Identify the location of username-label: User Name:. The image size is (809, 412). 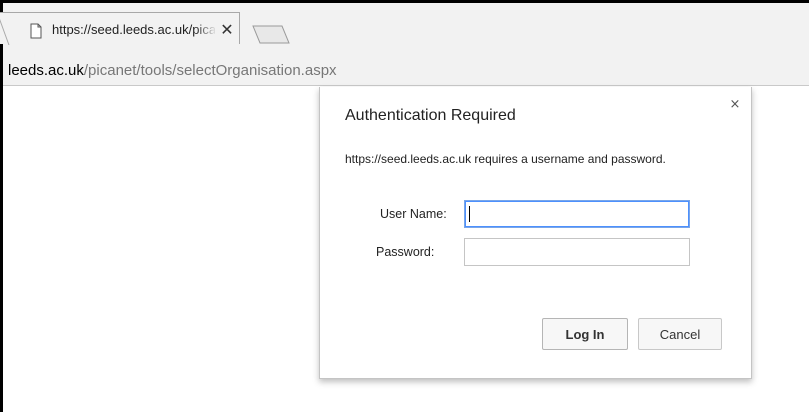
(413, 214).